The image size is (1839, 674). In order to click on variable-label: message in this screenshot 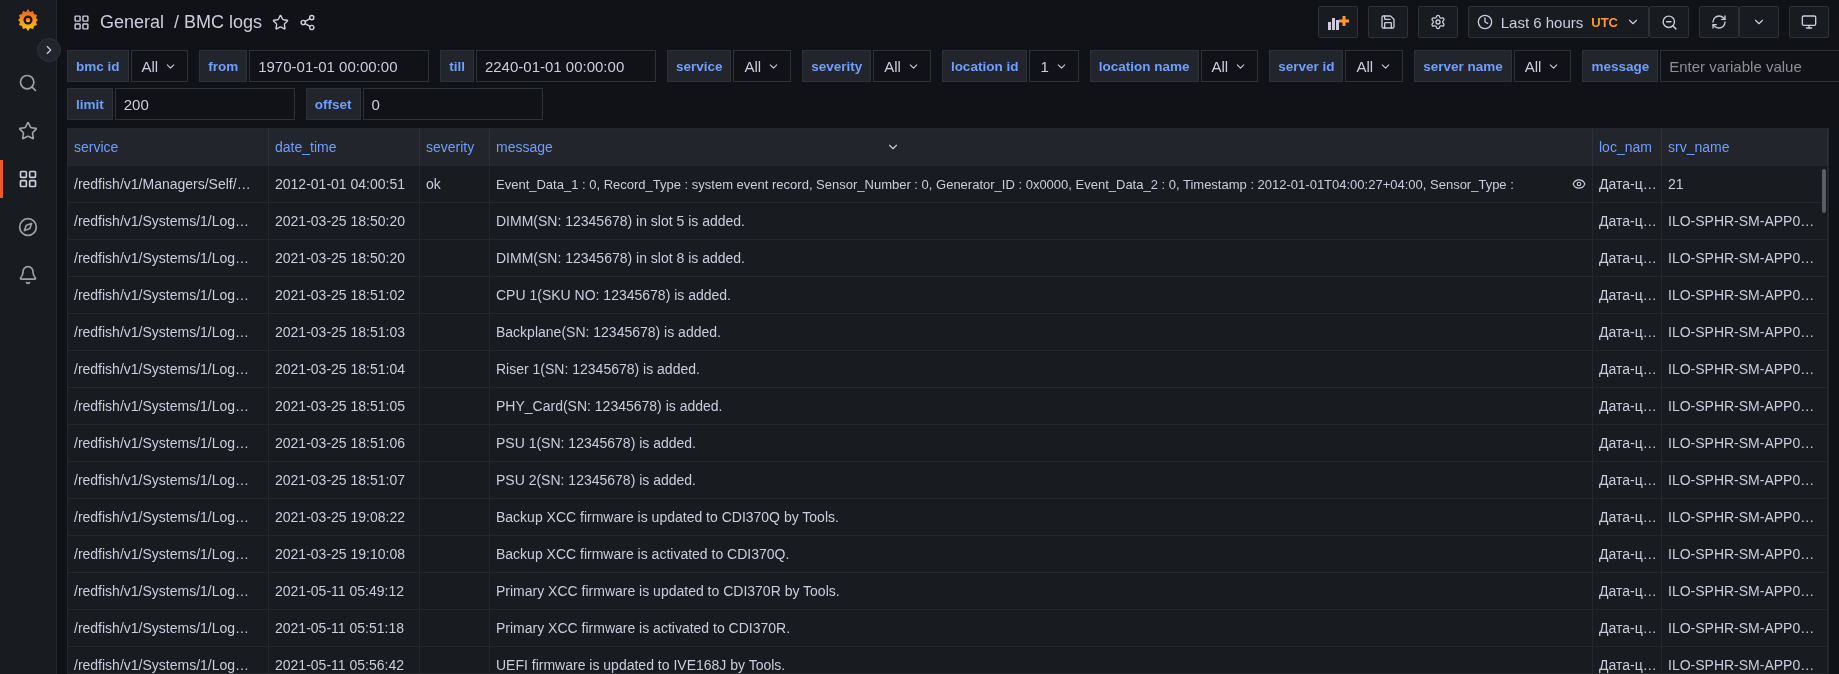, I will do `click(1620, 66)`.